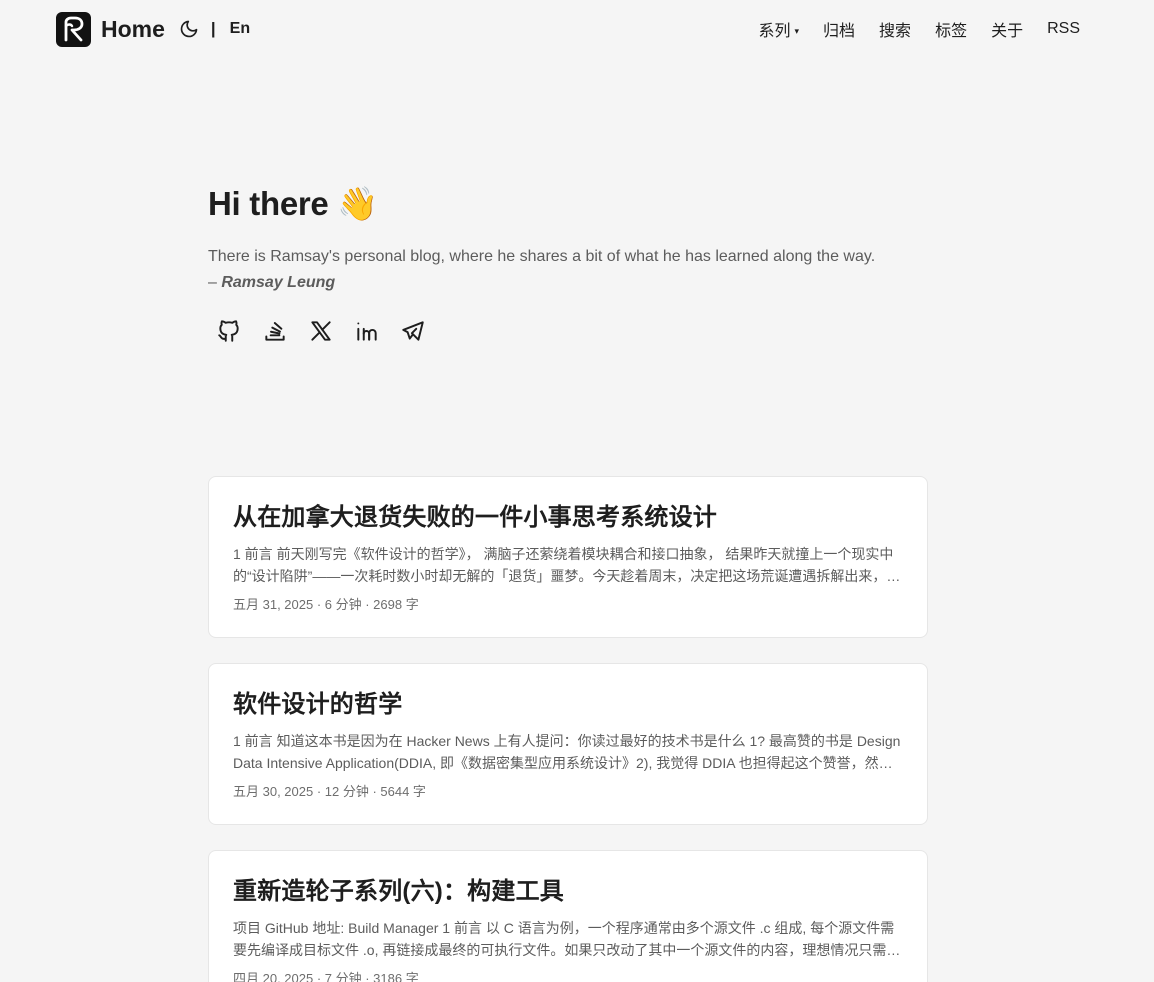  I want to click on nav-item-series: 系列 ▾, so click(778, 29).